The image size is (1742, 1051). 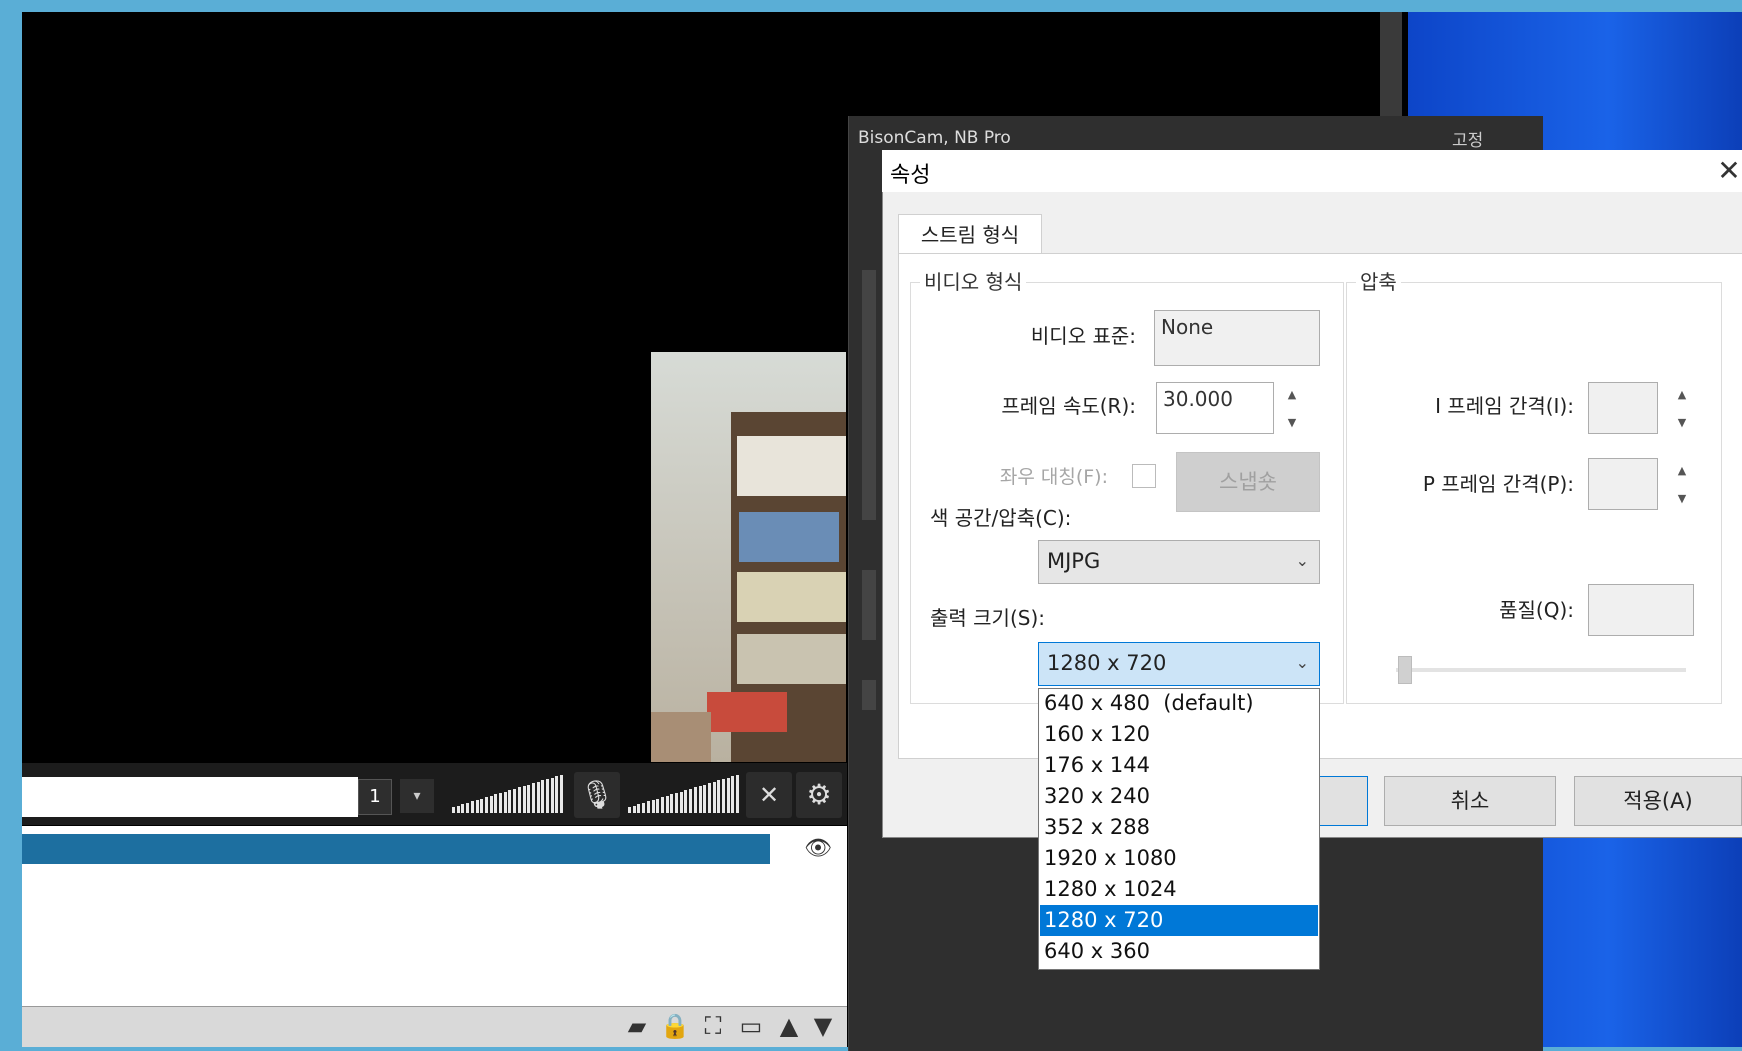 I want to click on microphone-icon: 🎙, so click(x=597, y=795).